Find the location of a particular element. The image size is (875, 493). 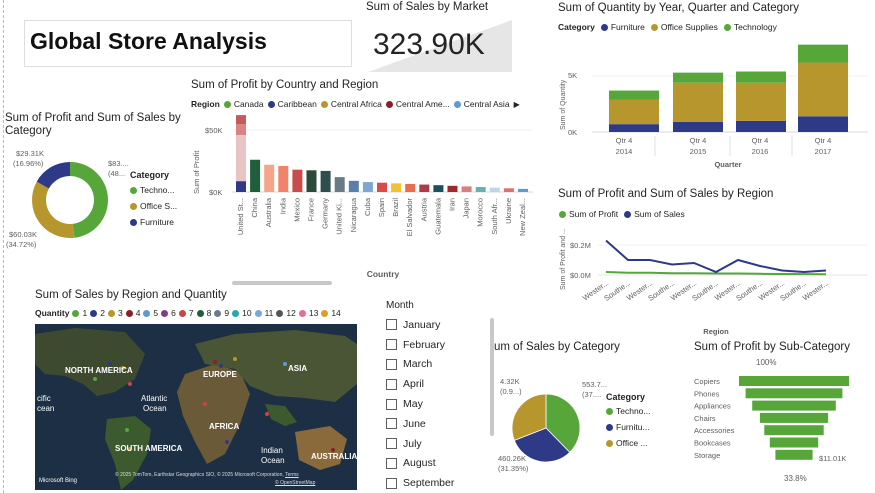

funnel-label-phones: Phones is located at coordinates (707, 393).